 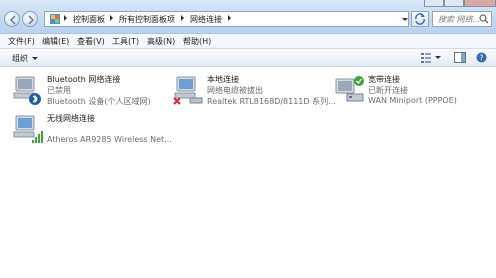 What do you see at coordinates (223, 79) in the screenshot?
I see `connection-name: 本地连接` at bounding box center [223, 79].